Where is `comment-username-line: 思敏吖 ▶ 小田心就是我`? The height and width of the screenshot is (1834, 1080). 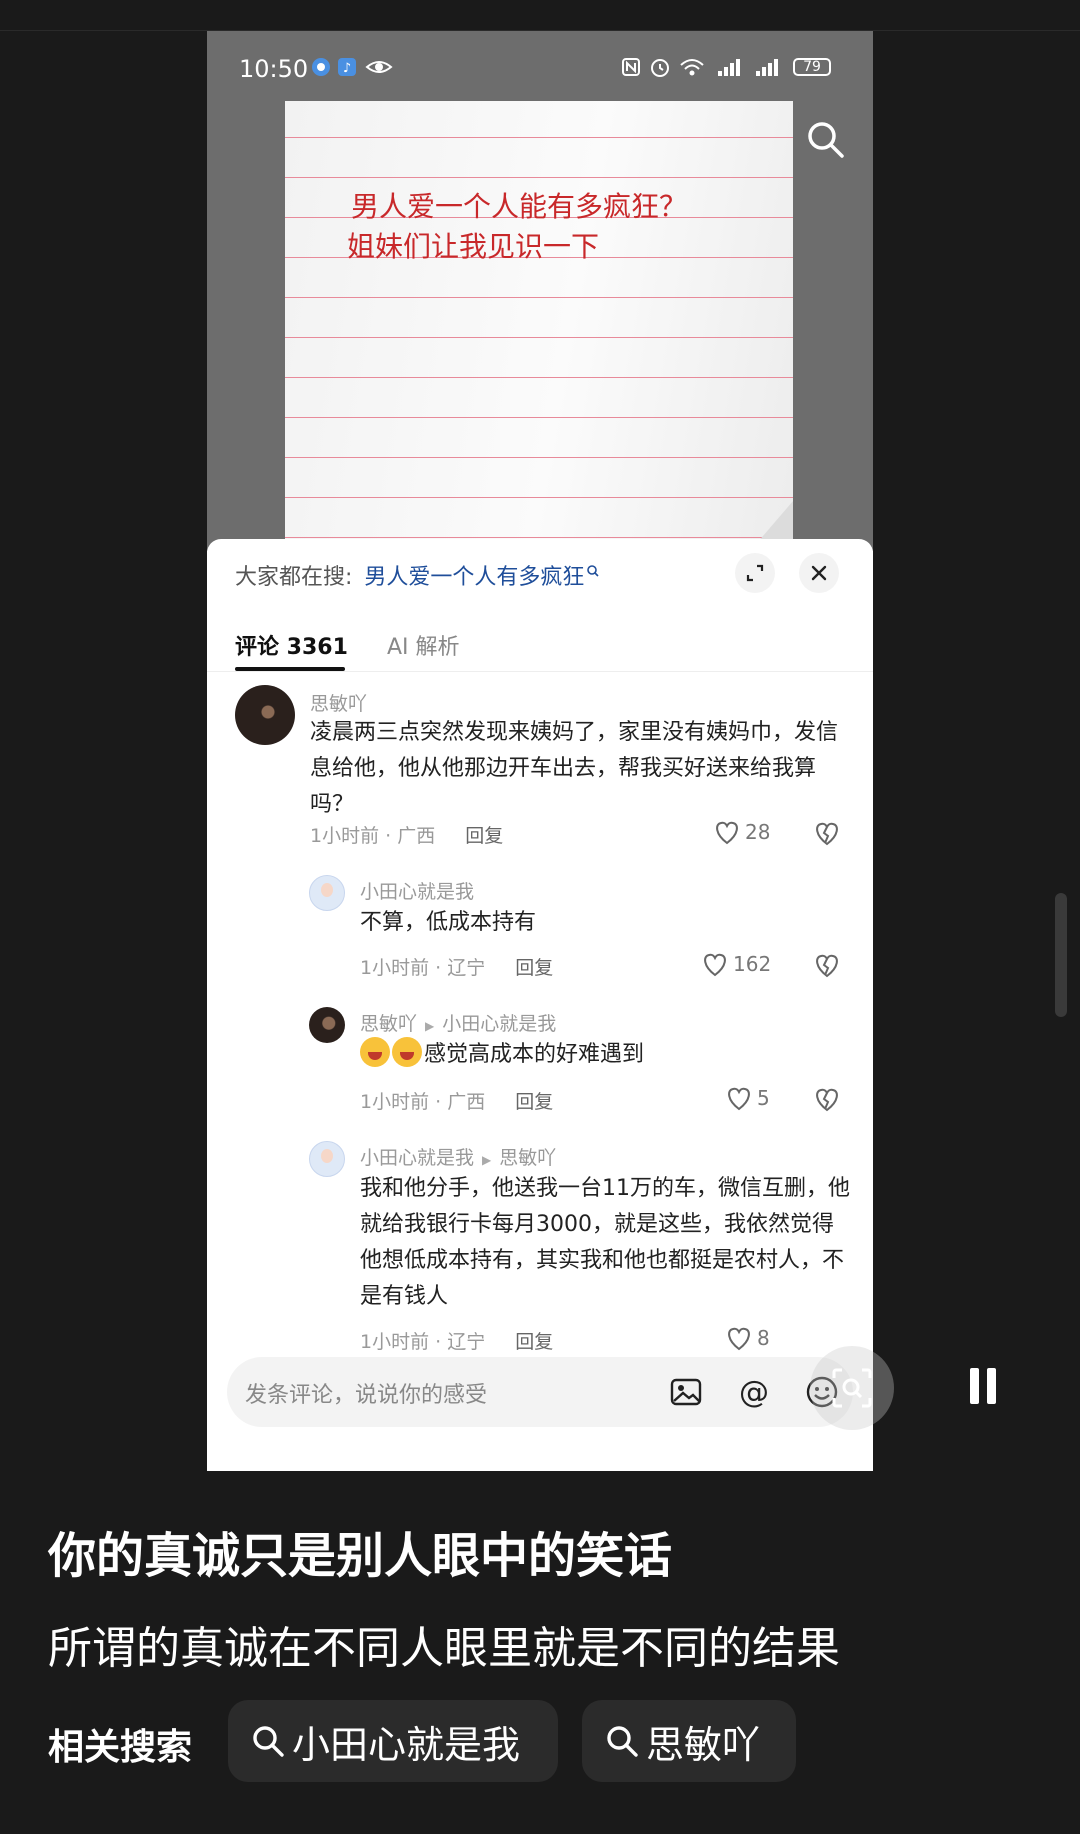
comment-username-line: 思敏吖 ▶ 小田心就是我 is located at coordinates (458, 1022).